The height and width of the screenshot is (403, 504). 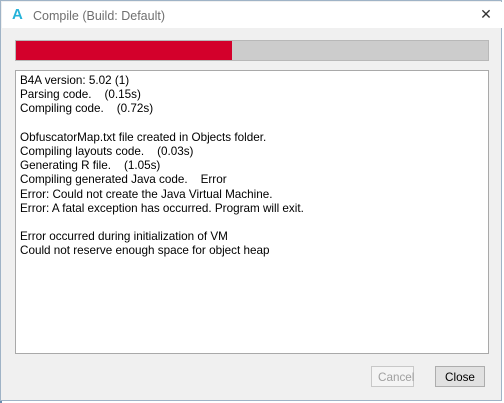 What do you see at coordinates (392, 376) in the screenshot?
I see `cancel-button: Cancel` at bounding box center [392, 376].